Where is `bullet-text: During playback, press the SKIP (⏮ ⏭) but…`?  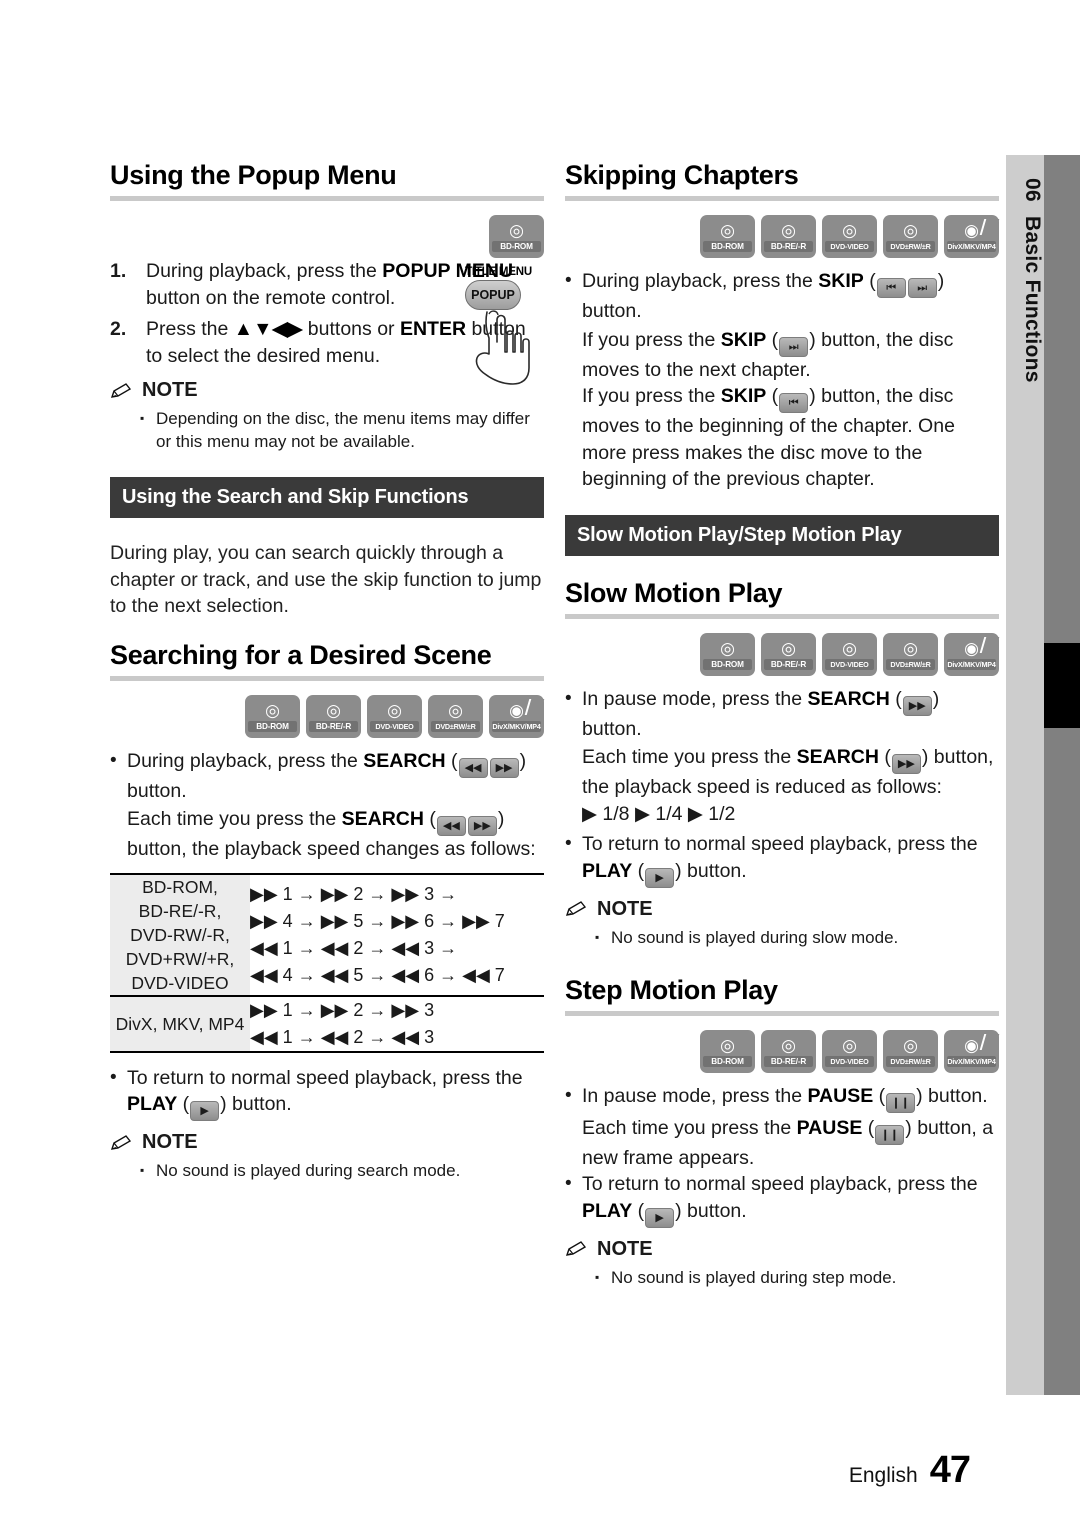 bullet-text: During playback, press the SKIP (⏮ ⏭) but… is located at coordinates (763, 296).